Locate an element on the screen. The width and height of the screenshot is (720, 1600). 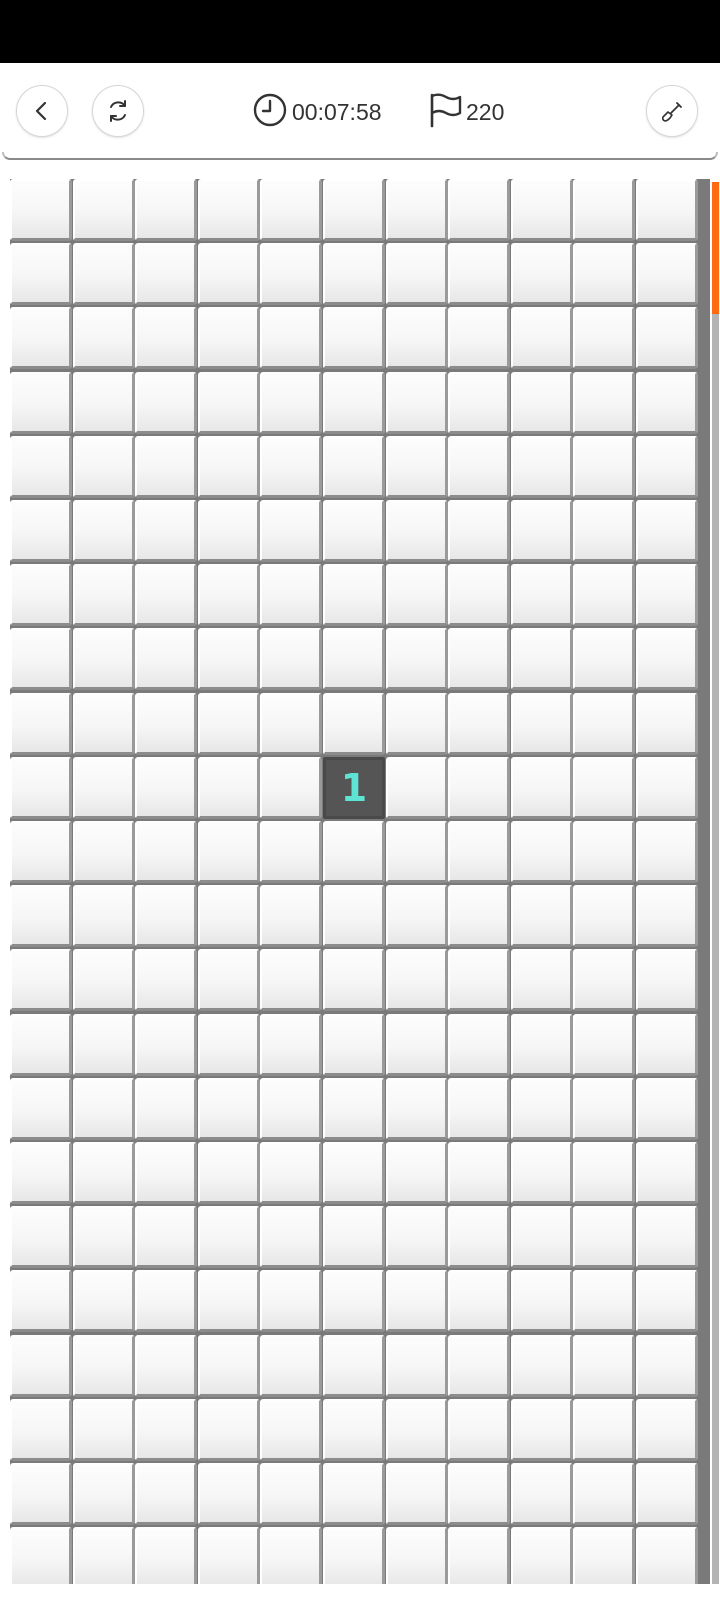
revealed-cell-number: 1 is located at coordinates (354, 787).